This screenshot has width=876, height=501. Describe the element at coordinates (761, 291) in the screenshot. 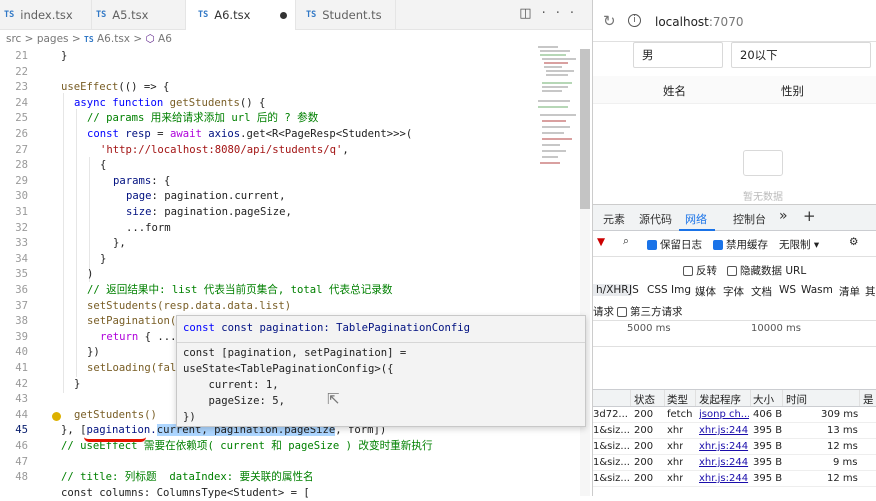

I see `type-doc: 文档` at that location.